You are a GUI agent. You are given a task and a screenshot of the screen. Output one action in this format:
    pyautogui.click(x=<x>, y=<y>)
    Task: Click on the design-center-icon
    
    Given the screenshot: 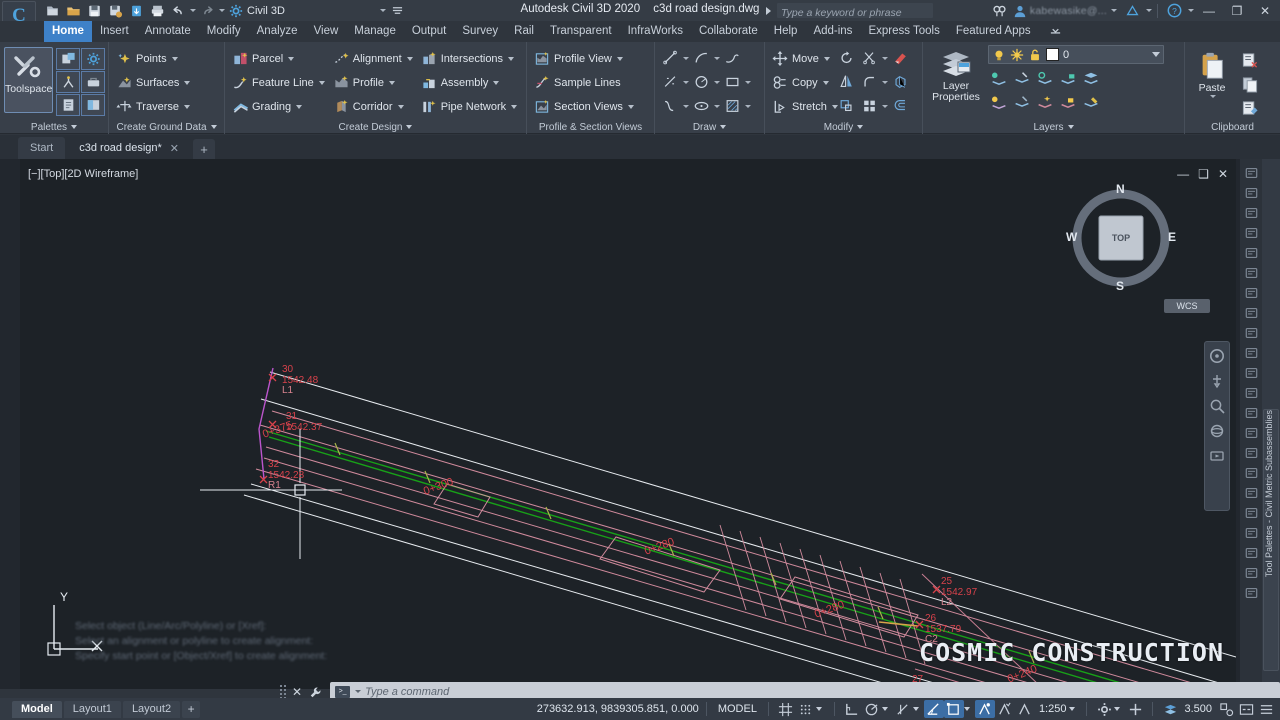 What is the action you would take?
    pyautogui.click(x=1251, y=332)
    